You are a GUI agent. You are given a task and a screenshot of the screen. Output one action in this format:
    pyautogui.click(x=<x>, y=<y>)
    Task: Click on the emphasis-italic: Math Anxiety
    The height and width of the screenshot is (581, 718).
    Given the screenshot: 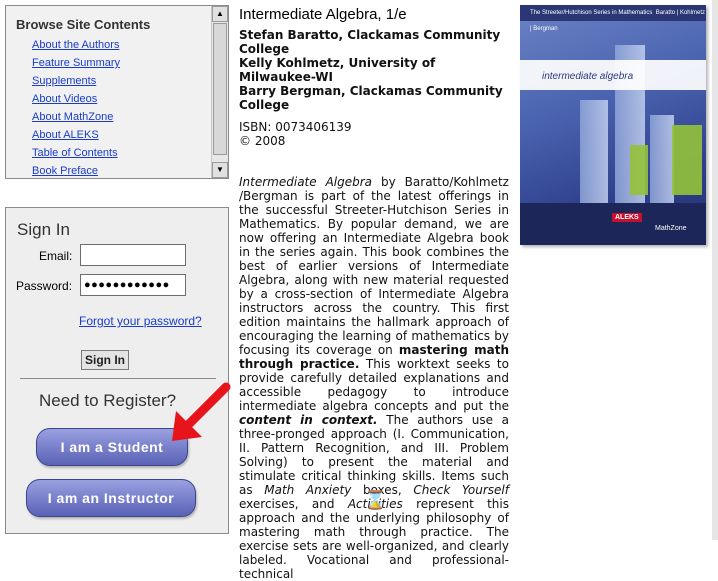 What is the action you would take?
    pyautogui.click(x=308, y=490)
    